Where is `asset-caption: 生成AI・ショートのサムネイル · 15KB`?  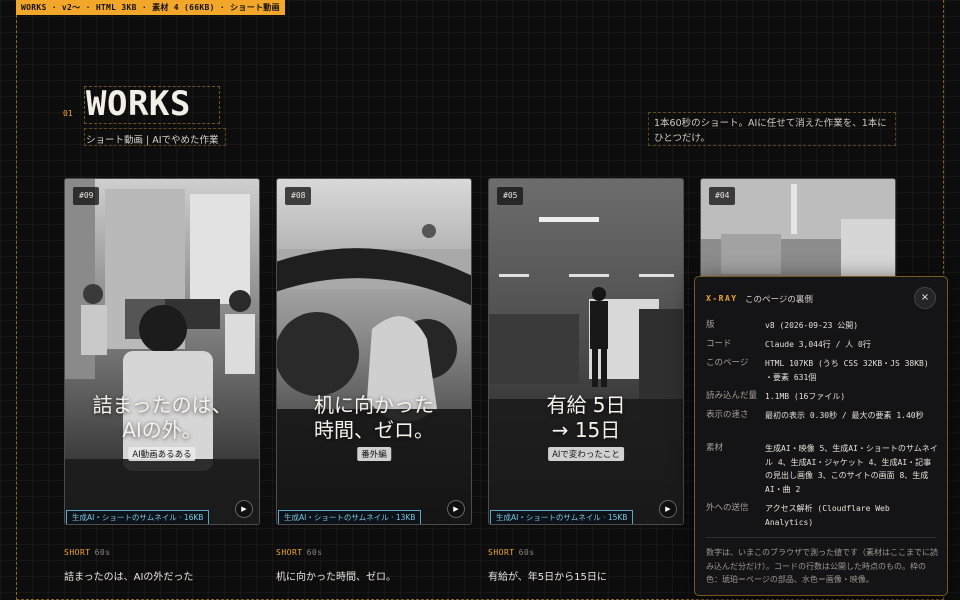
asset-caption: 生成AI・ショートのサムネイル · 15KB is located at coordinates (562, 517).